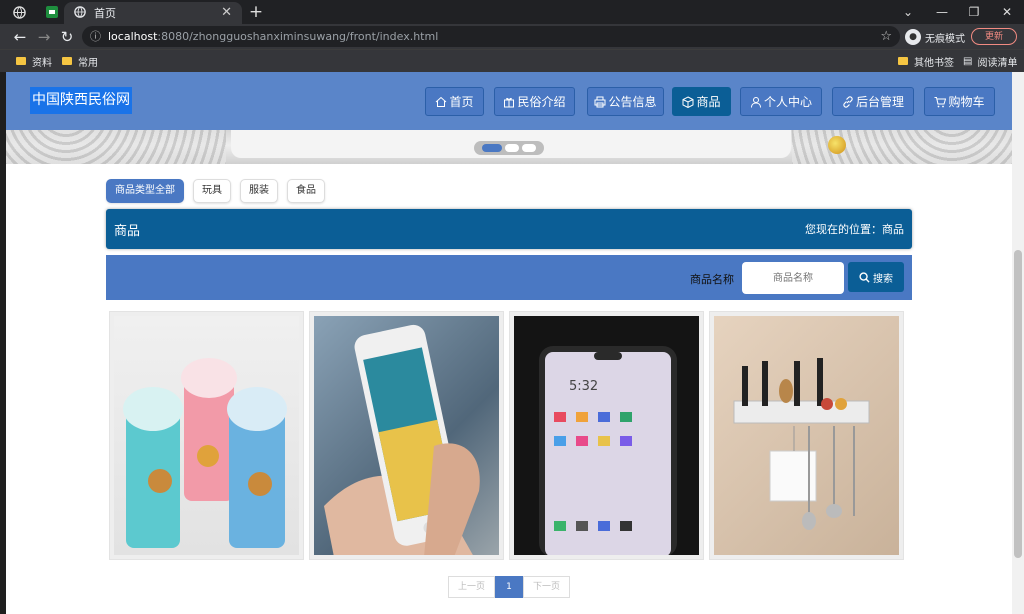 Image resolution: width=1024 pixels, height=614 pixels. Describe the element at coordinates (512, 60) in the screenshot. I see `bookmarks-bar: 资料 常用 其他书签 ▤ 阅读清单` at that location.